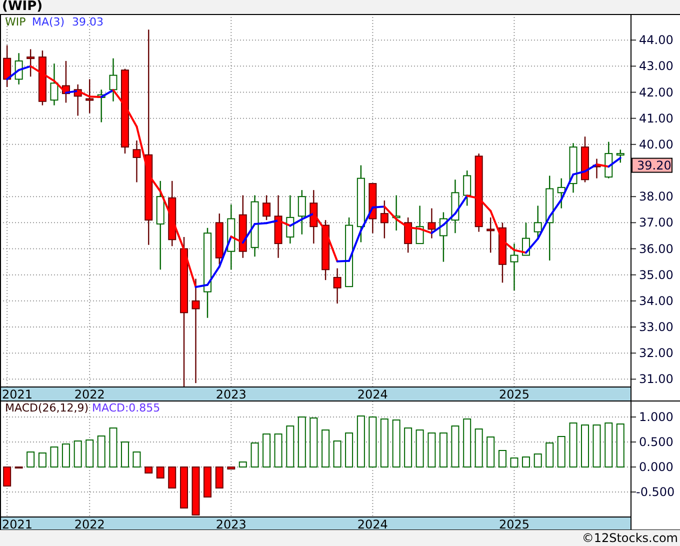 Image resolution: width=680 pixels, height=546 pixels. What do you see at coordinates (372, 395) in the screenshot?
I see `axis-label: 2024` at bounding box center [372, 395].